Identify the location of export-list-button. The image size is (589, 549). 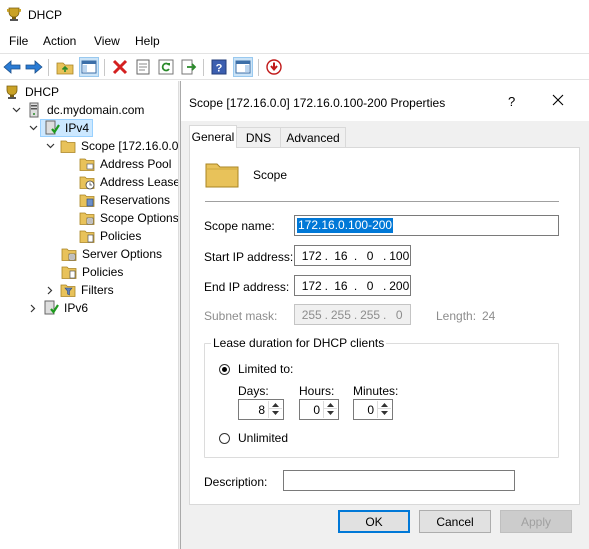
(189, 67).